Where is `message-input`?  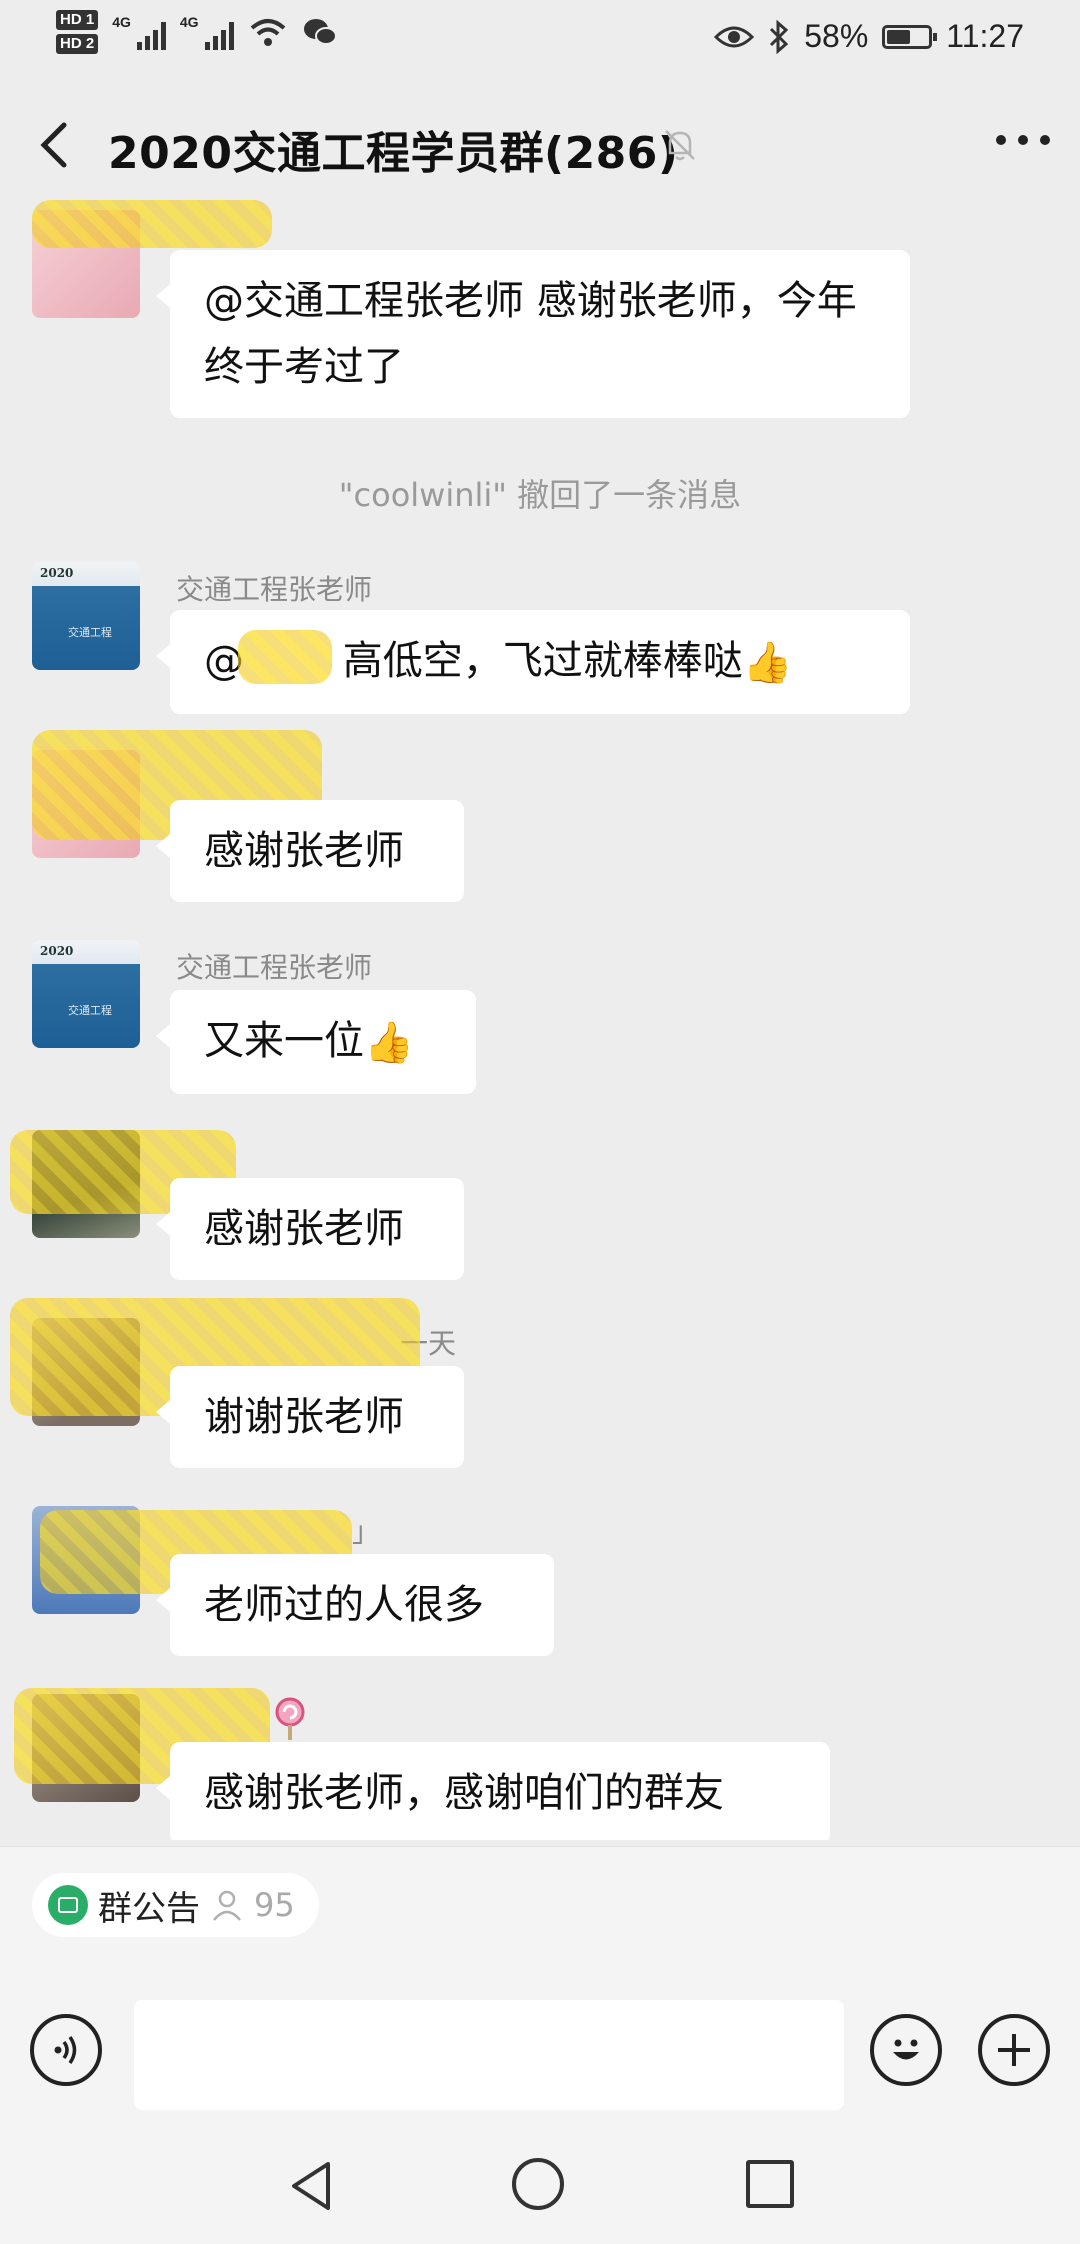
message-input is located at coordinates (489, 2055).